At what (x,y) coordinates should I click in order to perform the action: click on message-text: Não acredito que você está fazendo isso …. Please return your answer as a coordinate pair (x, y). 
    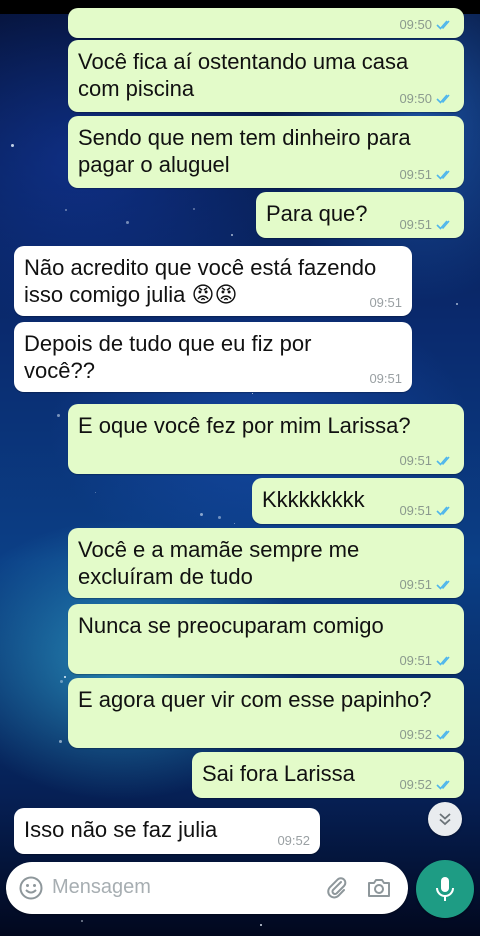
    Looking at the image, I should click on (200, 281).